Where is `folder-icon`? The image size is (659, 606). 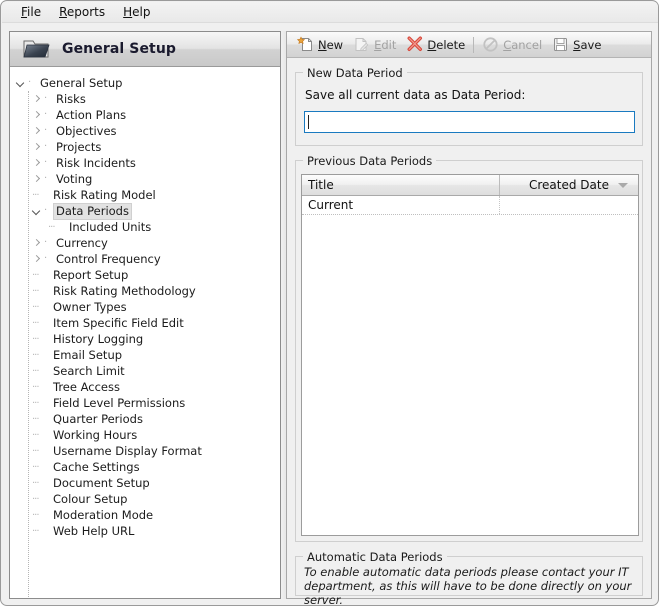
folder-icon is located at coordinates (37, 49).